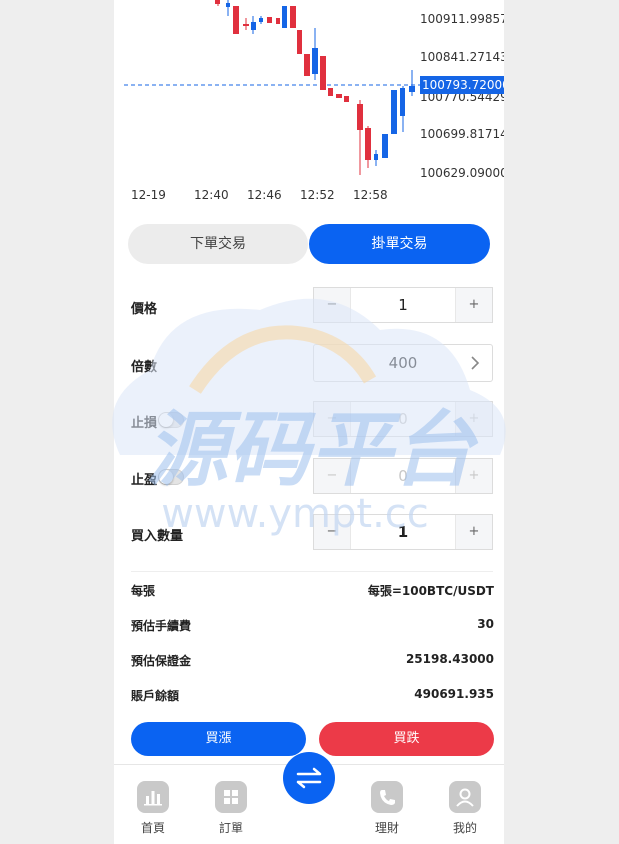 Image resolution: width=619 pixels, height=844 pixels. What do you see at coordinates (430, 591) in the screenshot?
I see `per-contract-value: 每張=100BTC/USDT` at bounding box center [430, 591].